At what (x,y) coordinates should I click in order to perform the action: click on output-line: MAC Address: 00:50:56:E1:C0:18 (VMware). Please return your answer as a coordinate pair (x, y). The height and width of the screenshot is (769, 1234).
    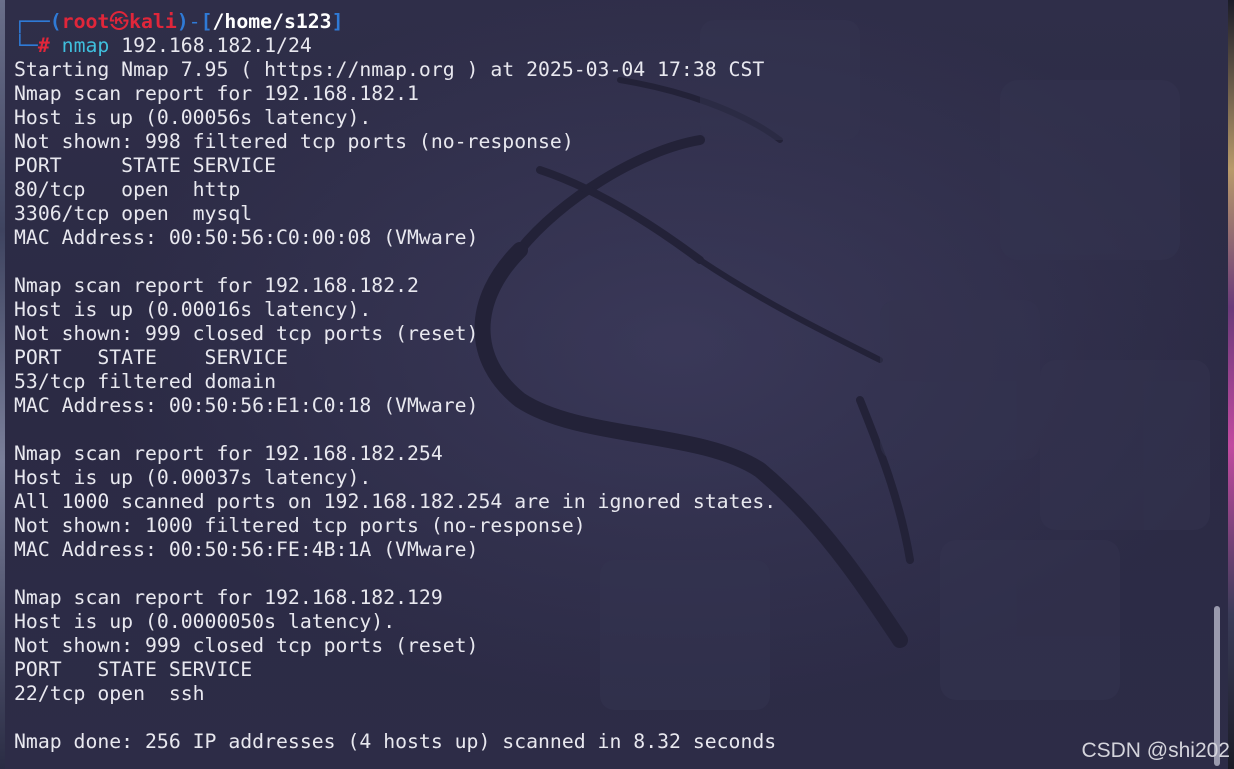
    Looking at the image, I should click on (246, 405).